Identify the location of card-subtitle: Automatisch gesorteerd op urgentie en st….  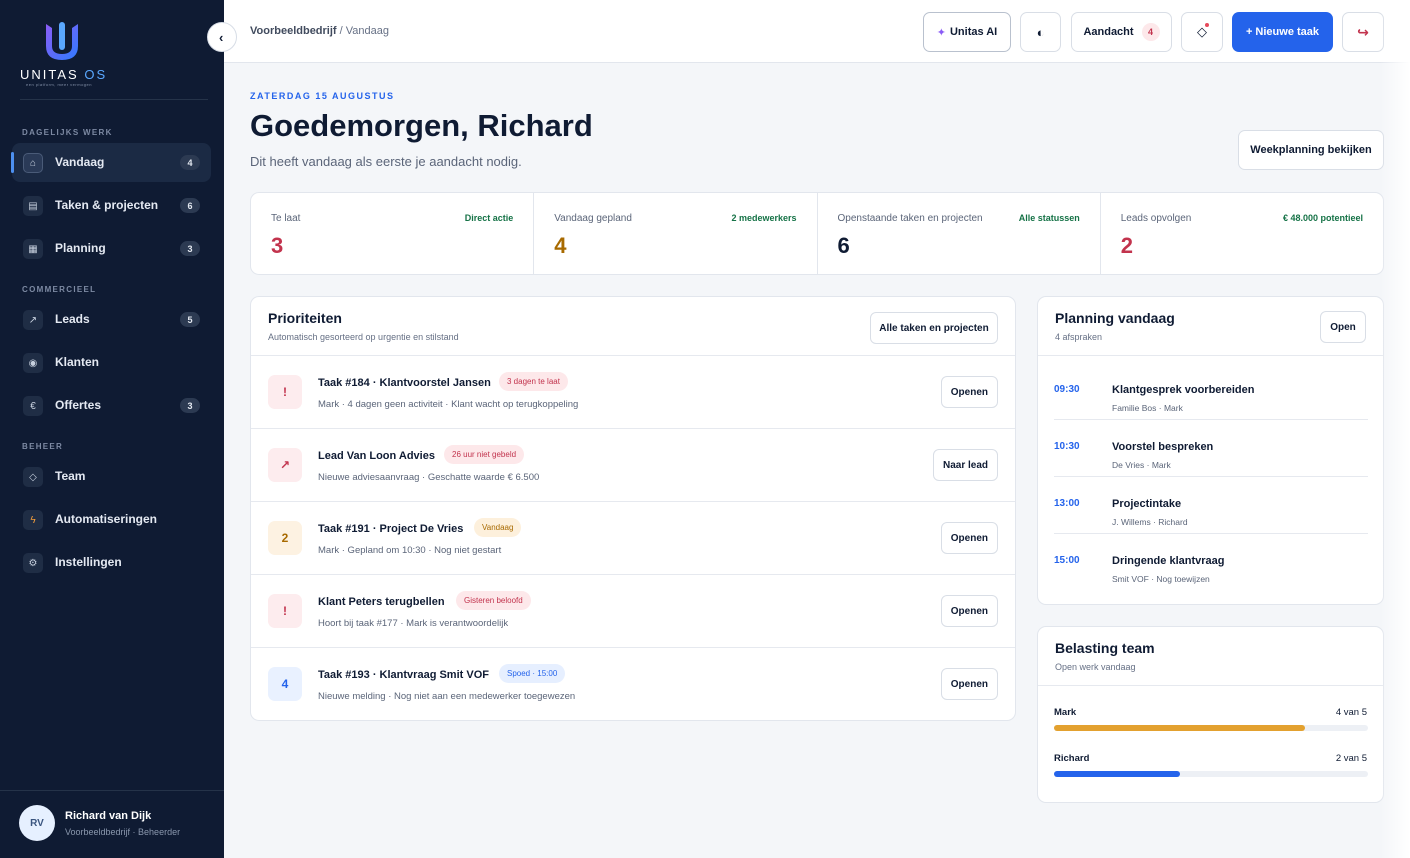
(363, 337).